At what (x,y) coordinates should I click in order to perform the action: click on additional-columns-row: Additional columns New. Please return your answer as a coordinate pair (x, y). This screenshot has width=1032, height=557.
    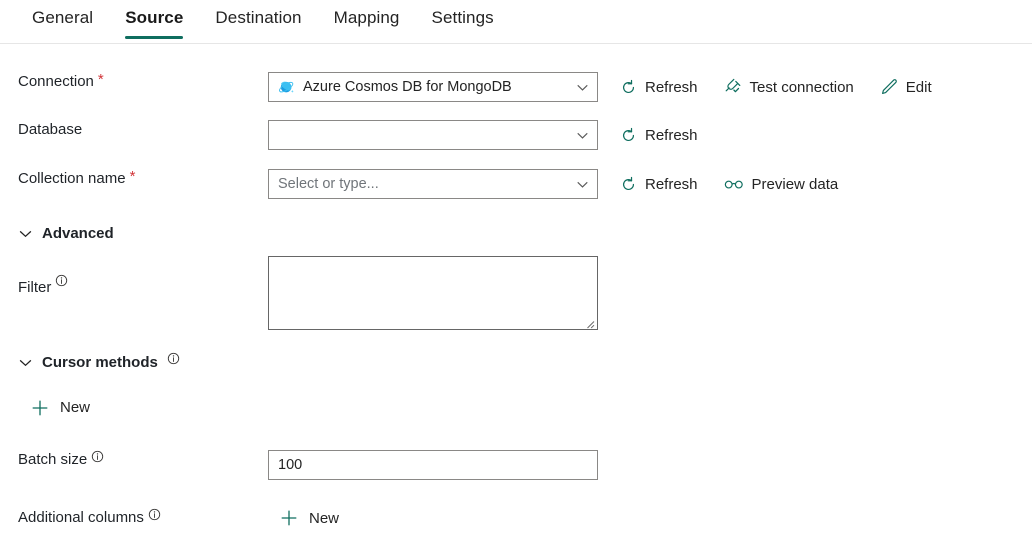
    Looking at the image, I should click on (516, 521).